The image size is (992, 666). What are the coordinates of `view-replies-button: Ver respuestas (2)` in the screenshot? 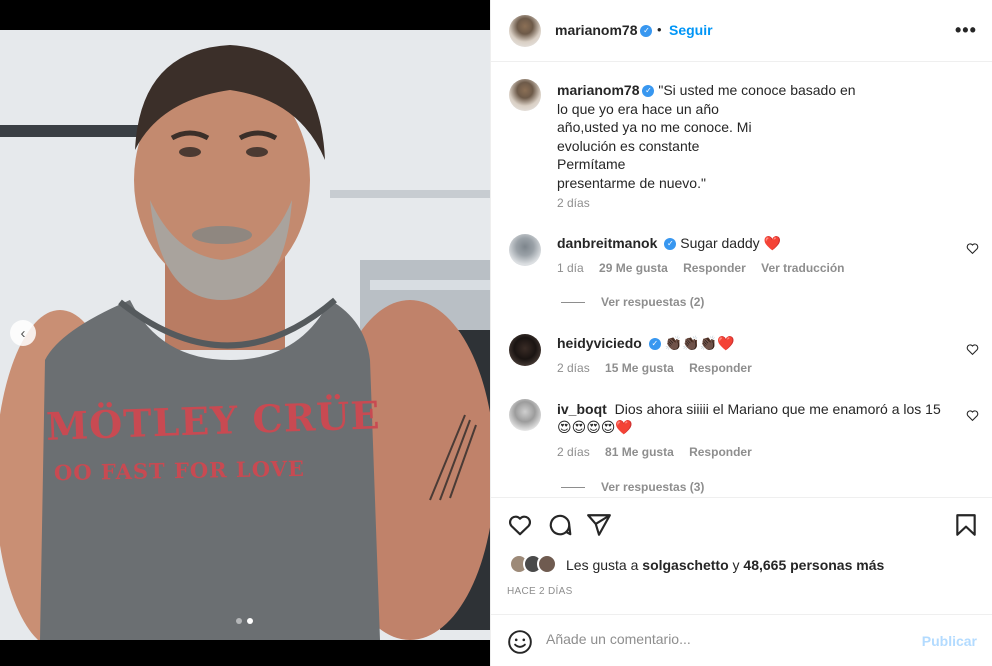 It's located at (632, 302).